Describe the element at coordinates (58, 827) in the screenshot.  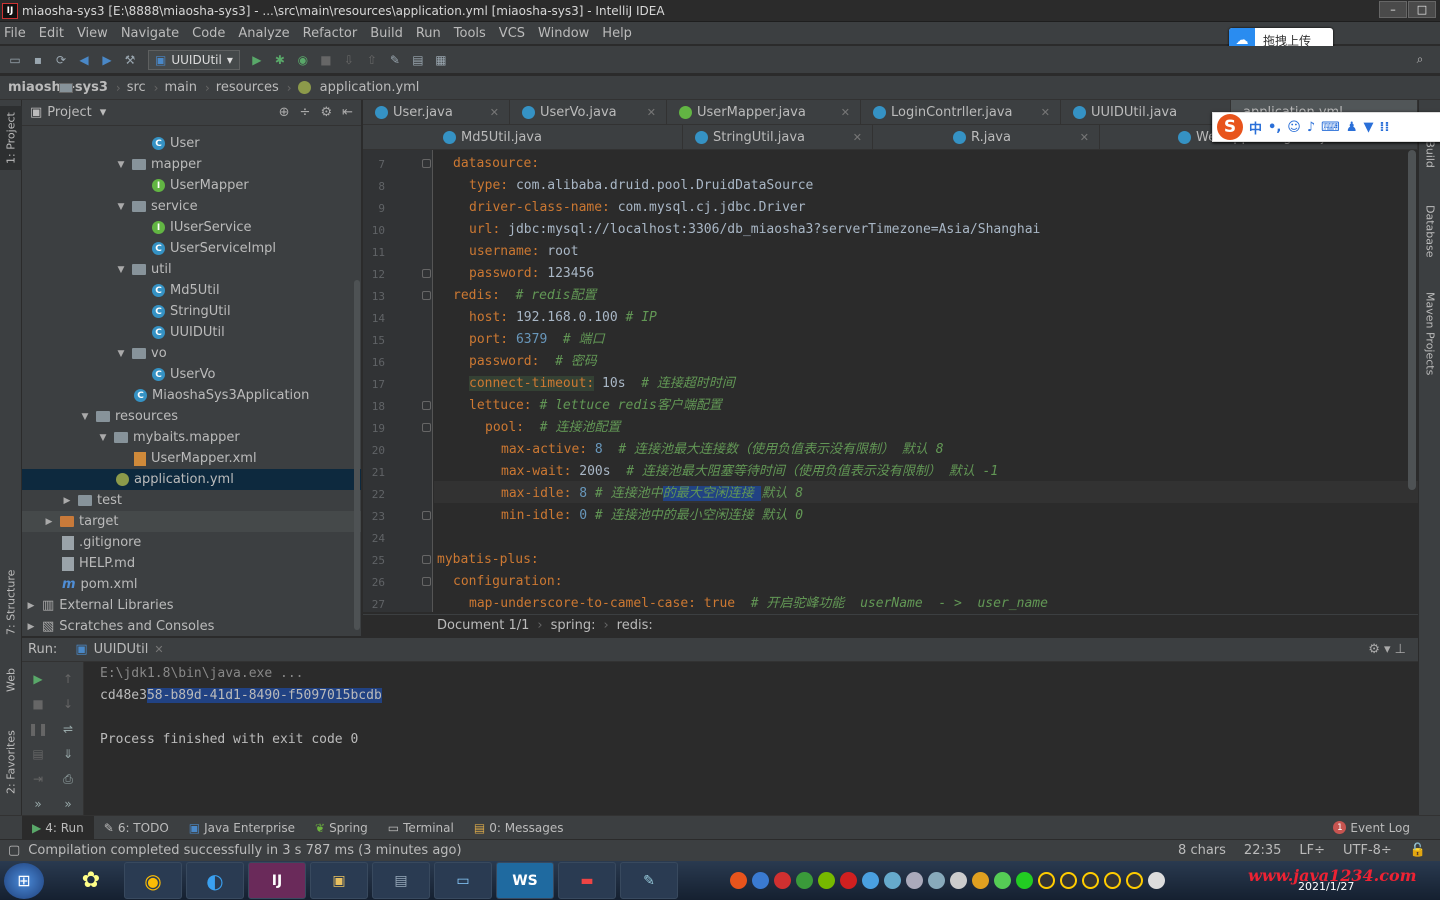
I see `tool-tab-run: ▶ 4: Run` at that location.